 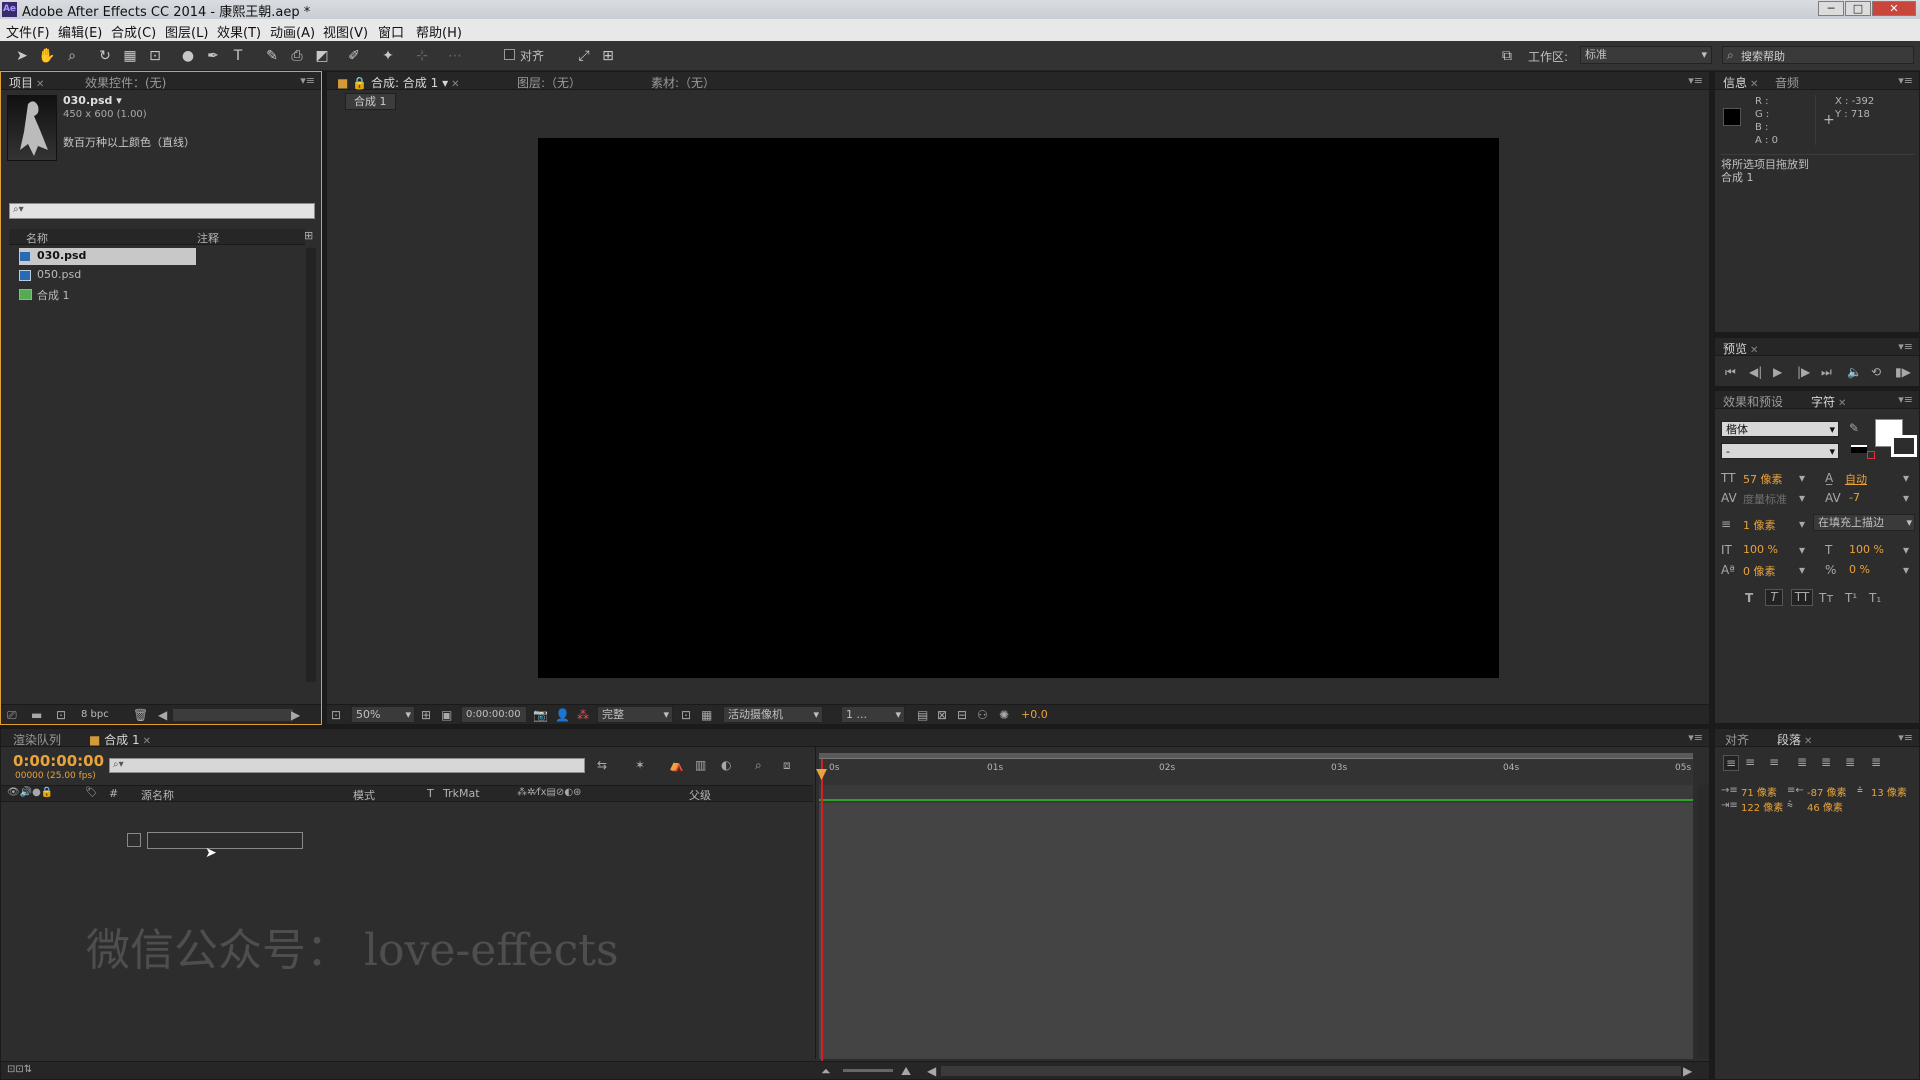 I want to click on horizontal-scrollbar, so click(x=1311, y=1071).